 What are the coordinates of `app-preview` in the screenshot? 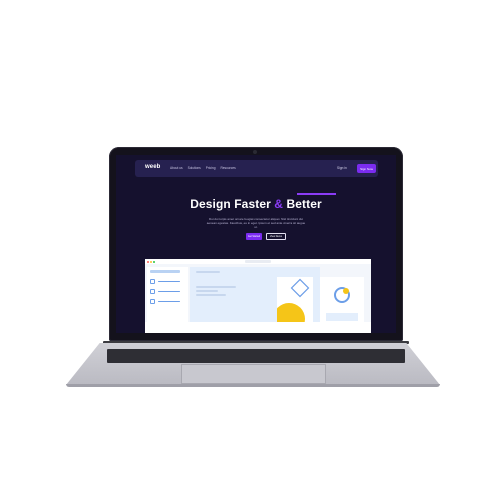 It's located at (258, 296).